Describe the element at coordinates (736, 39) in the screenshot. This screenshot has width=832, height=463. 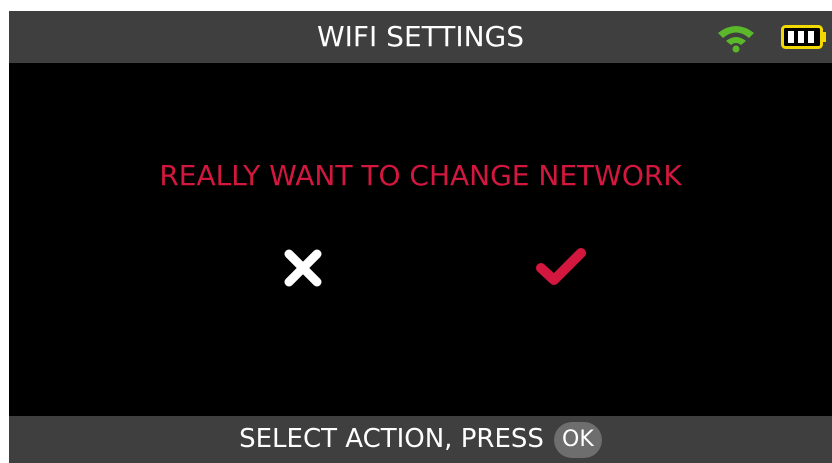
I see `wifi-icon` at that location.